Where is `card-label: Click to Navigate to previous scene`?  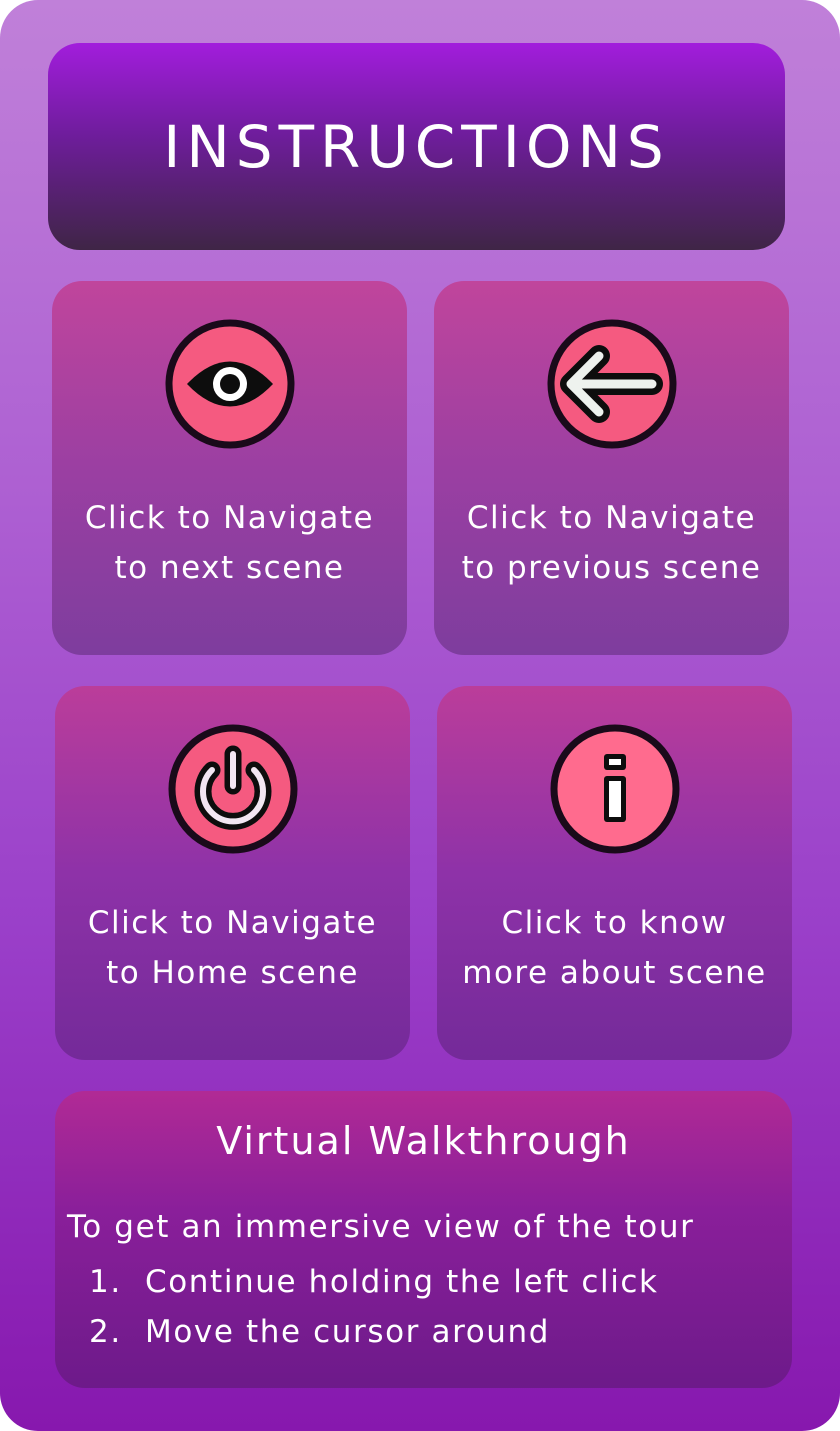 card-label: Click to Navigate to previous scene is located at coordinates (611, 543).